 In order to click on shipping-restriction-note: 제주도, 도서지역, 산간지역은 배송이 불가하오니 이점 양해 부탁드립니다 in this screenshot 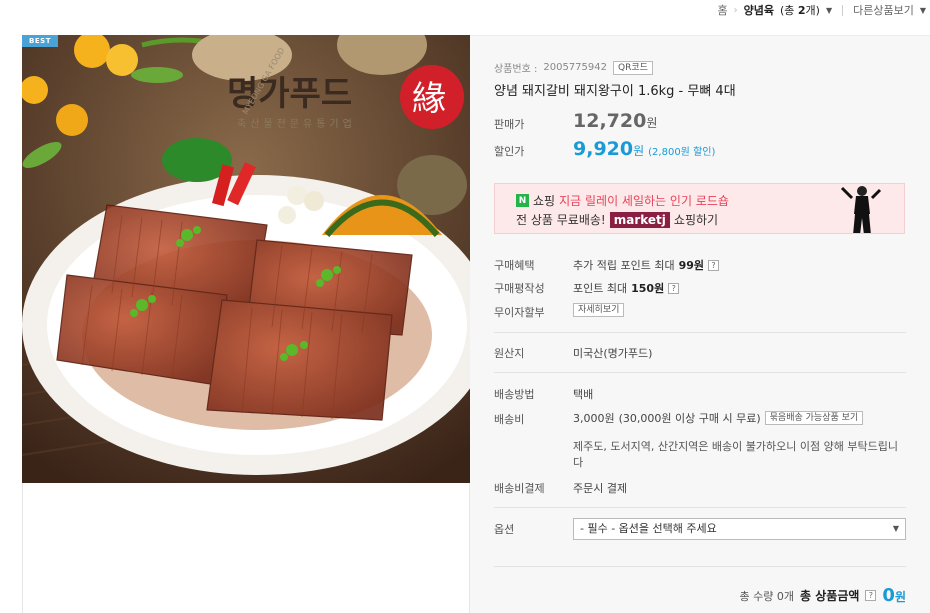, I will do `click(735, 454)`.